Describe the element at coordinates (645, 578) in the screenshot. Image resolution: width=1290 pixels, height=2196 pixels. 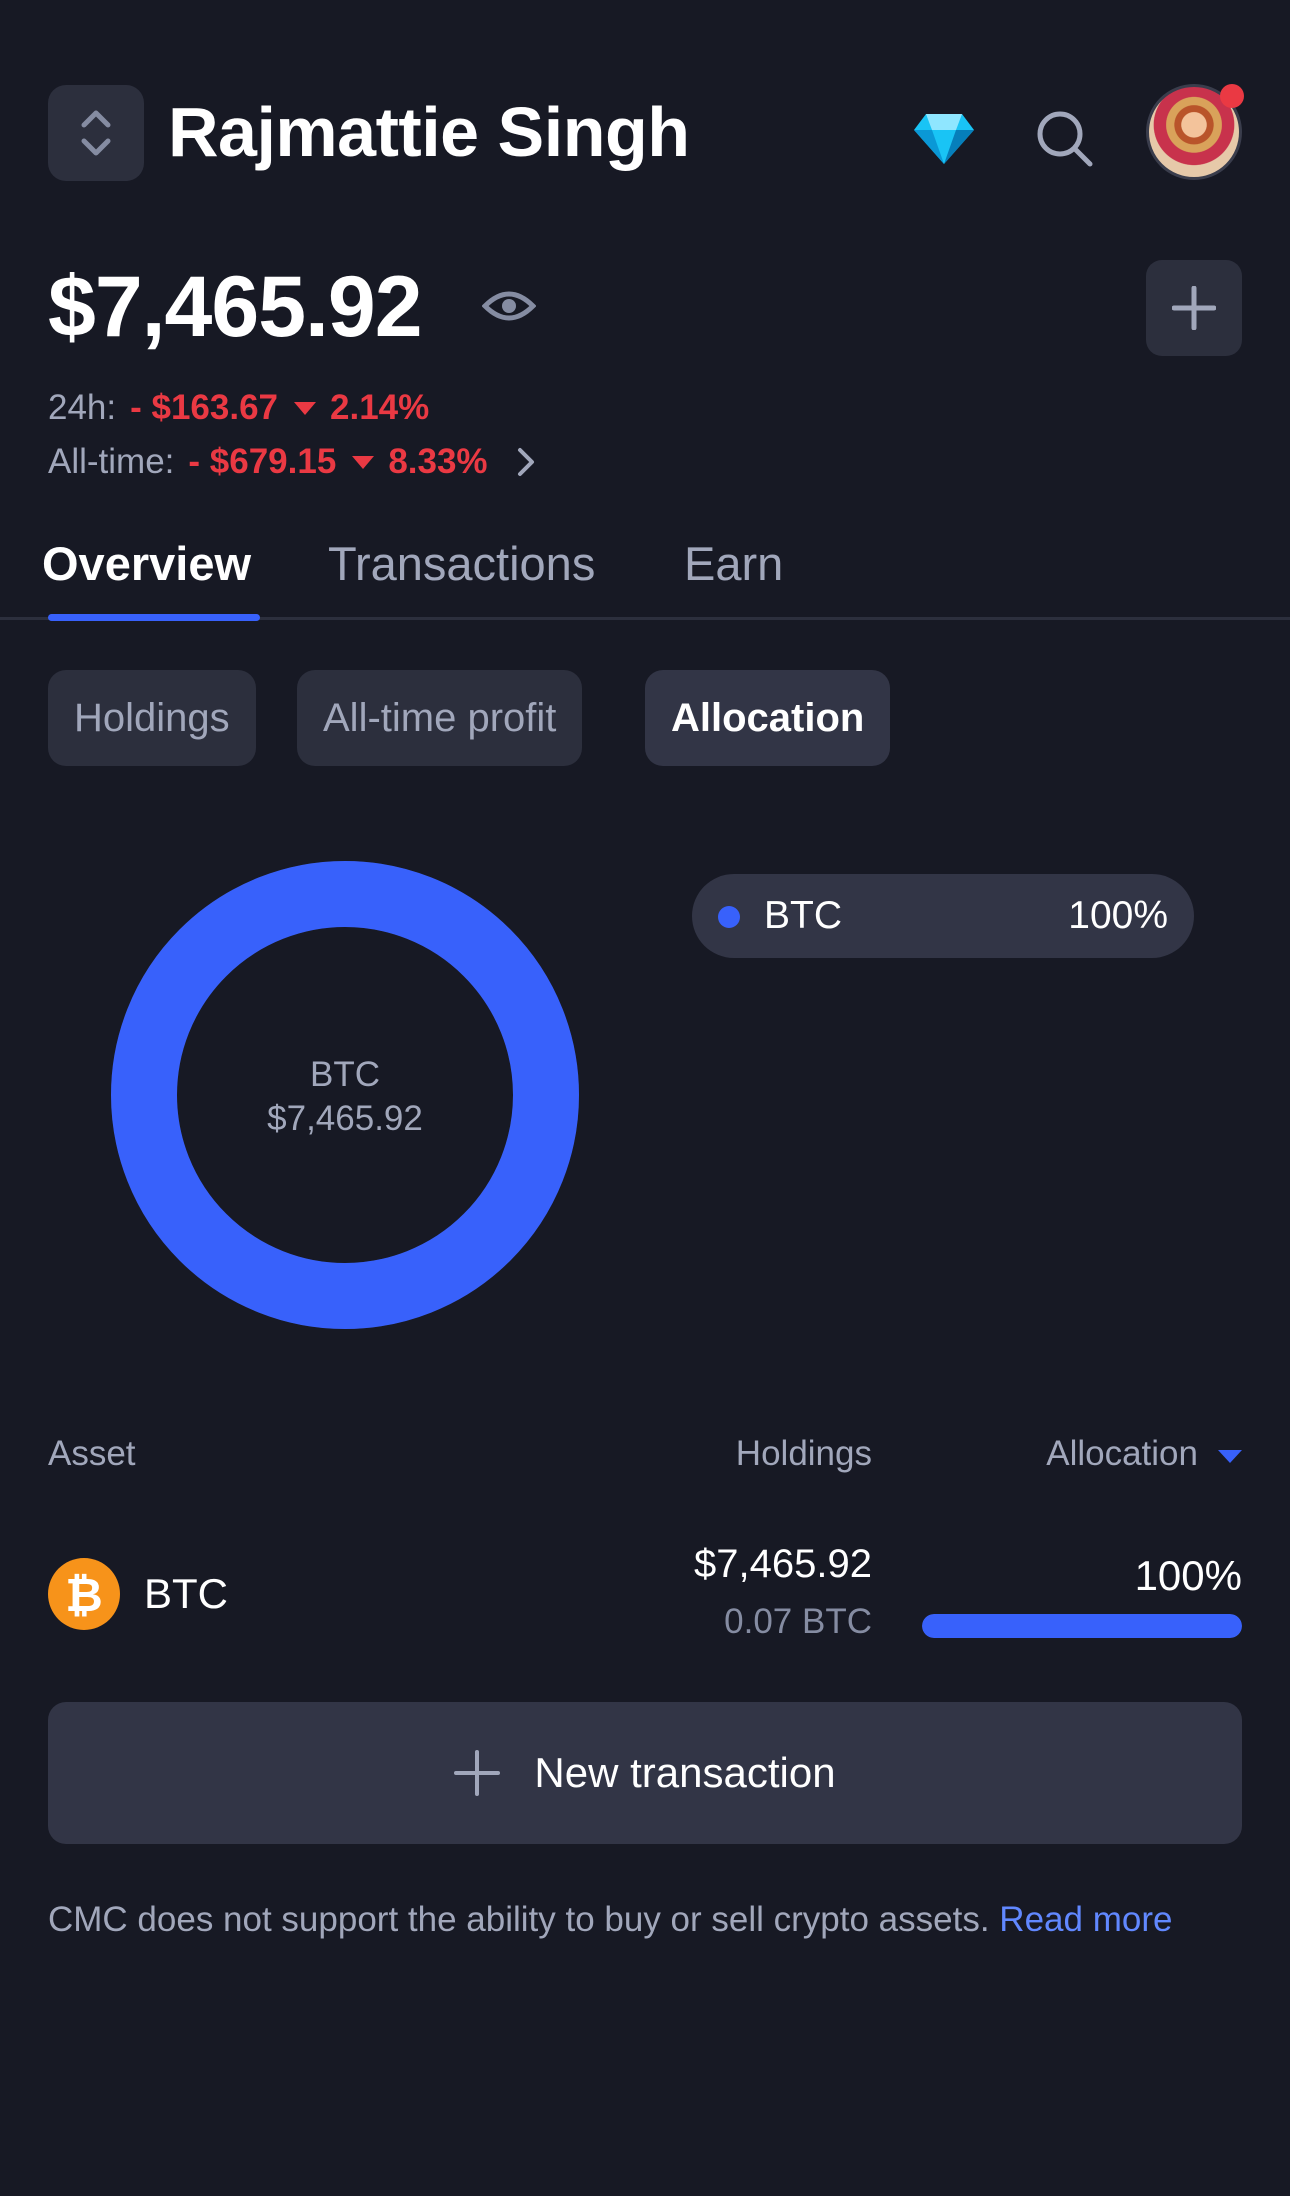
I see `tab-bar: Overview Transactions Earn` at that location.